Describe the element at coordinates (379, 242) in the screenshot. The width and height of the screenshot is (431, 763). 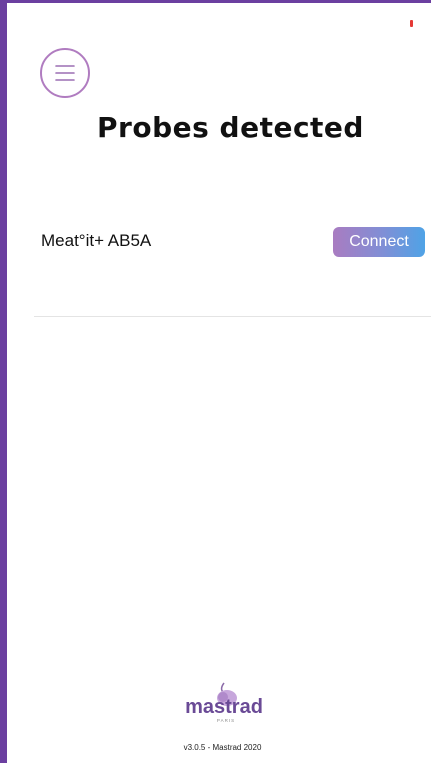
I see `connect-button: Connect` at that location.